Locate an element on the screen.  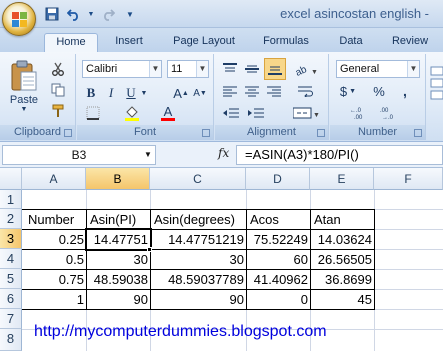
font-color-button: A is located at coordinates (168, 113).